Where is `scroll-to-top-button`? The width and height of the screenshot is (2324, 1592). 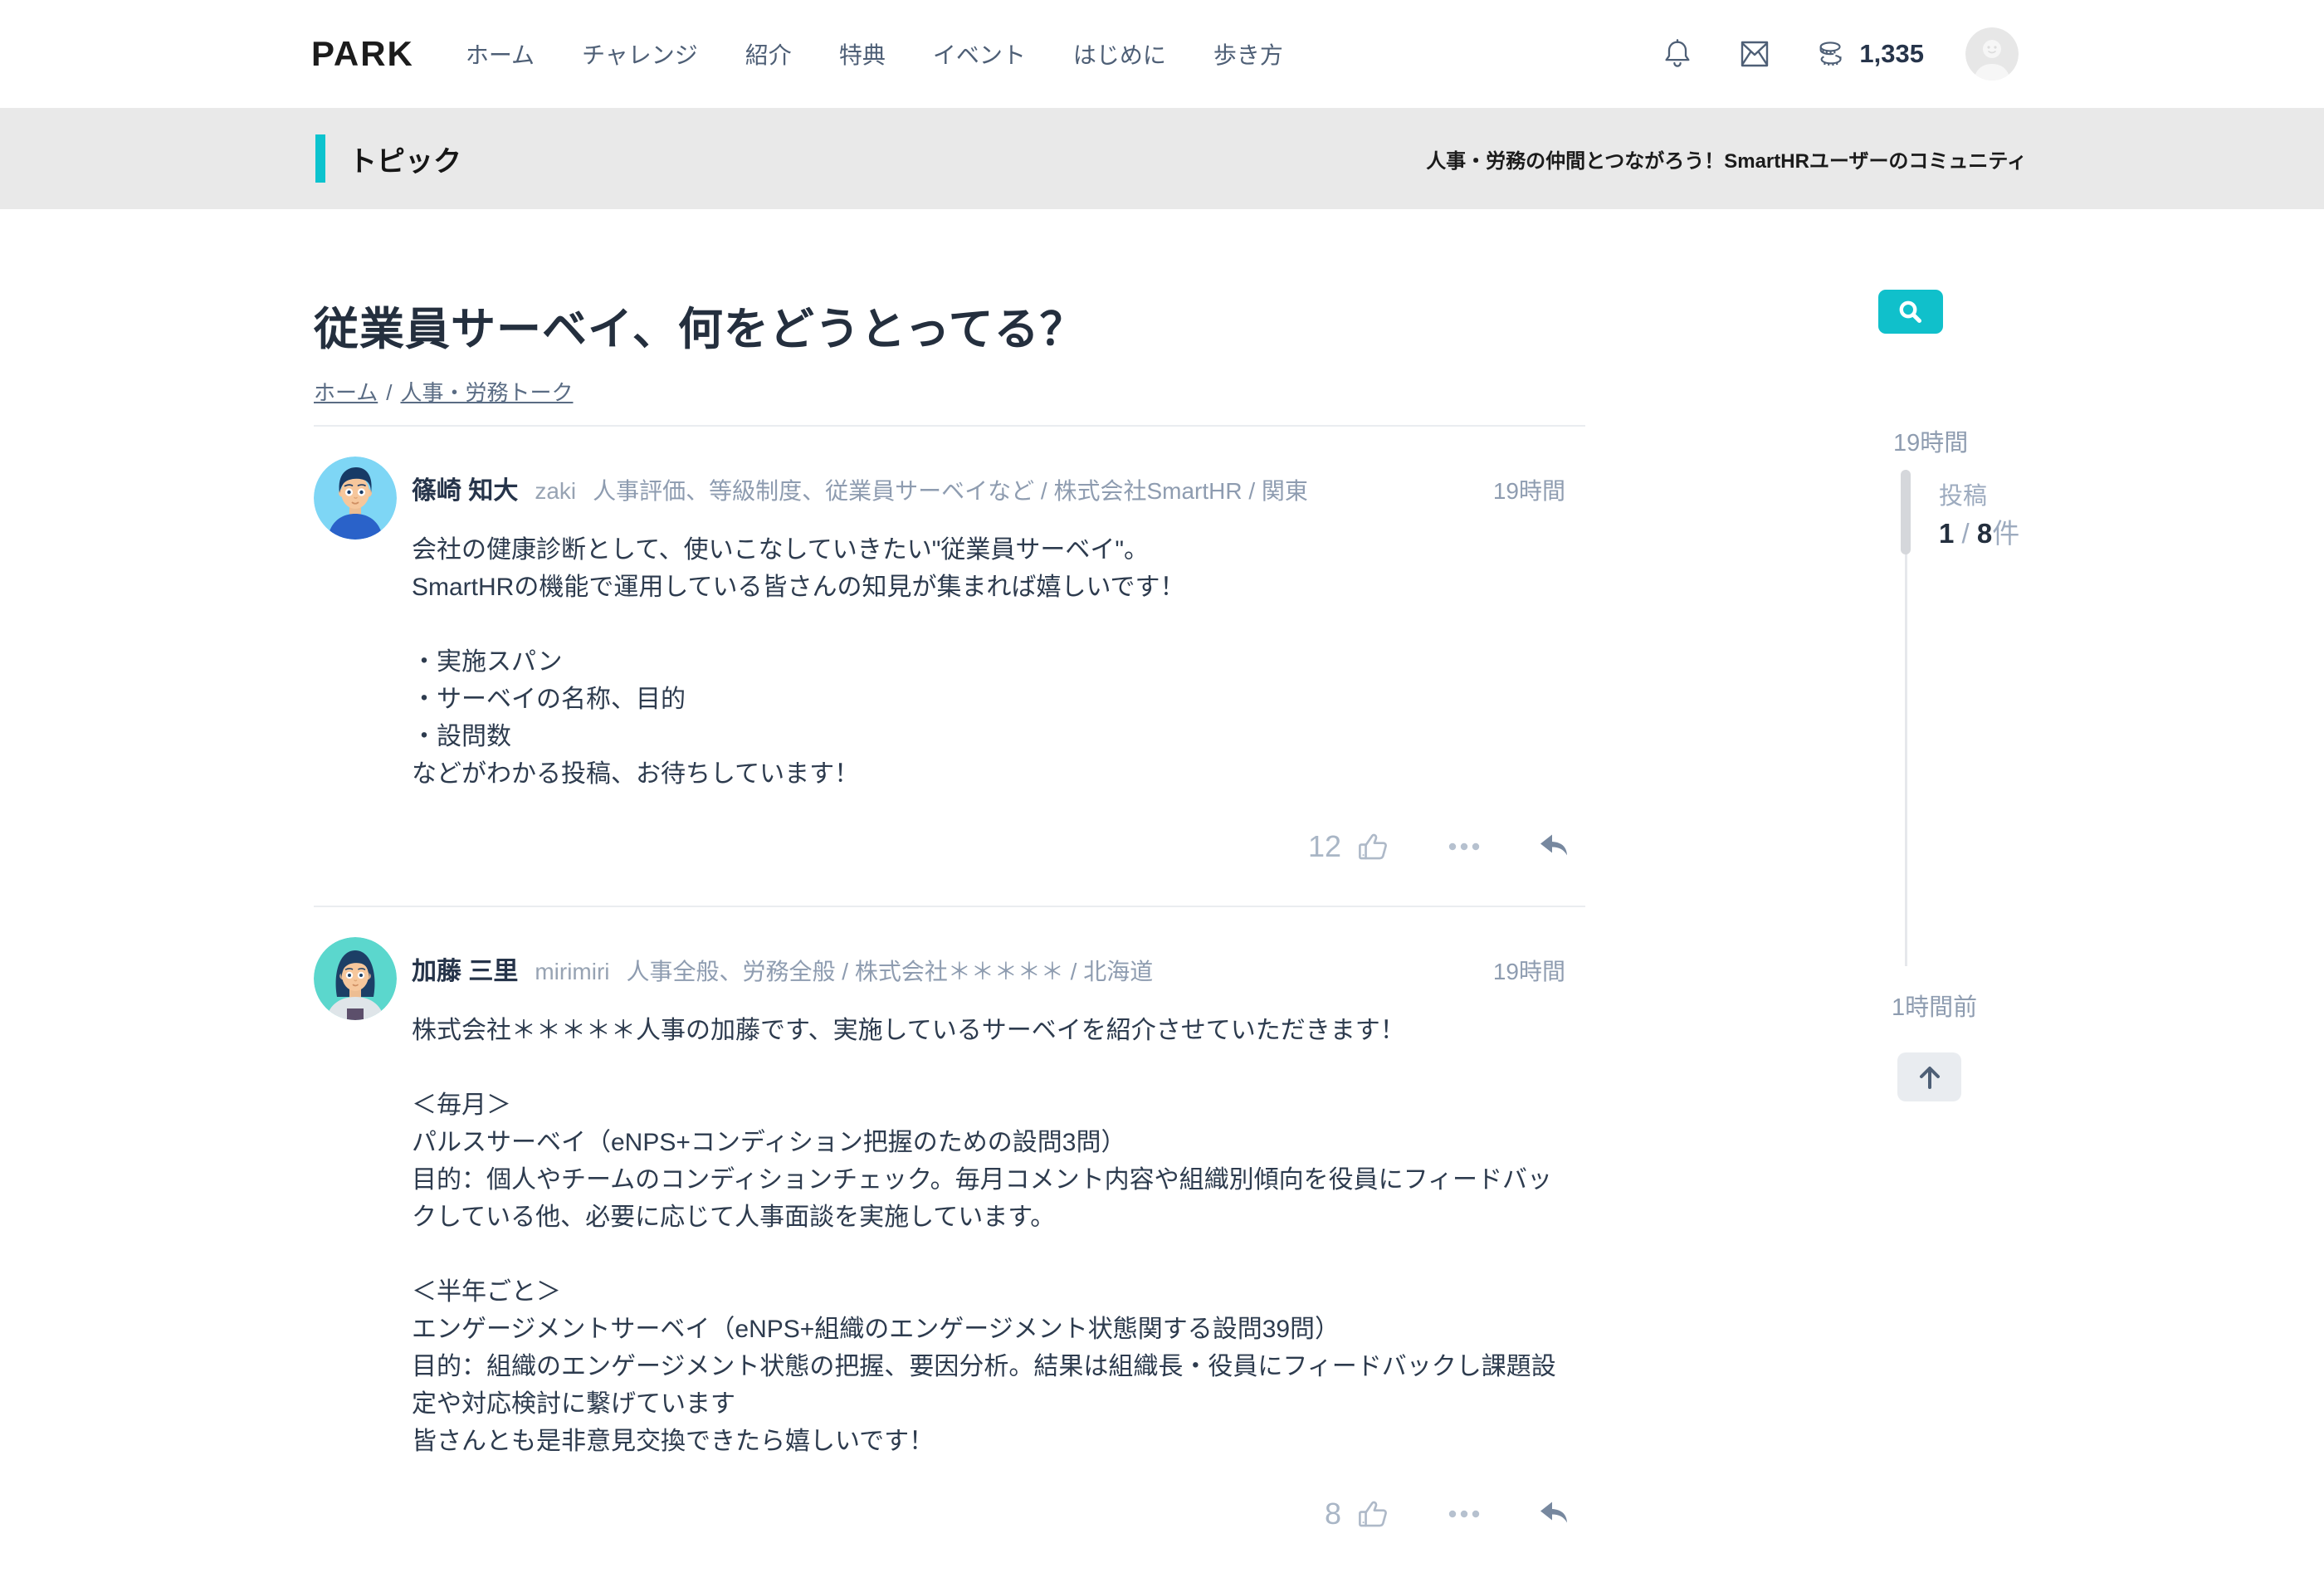 scroll-to-top-button is located at coordinates (1929, 1076).